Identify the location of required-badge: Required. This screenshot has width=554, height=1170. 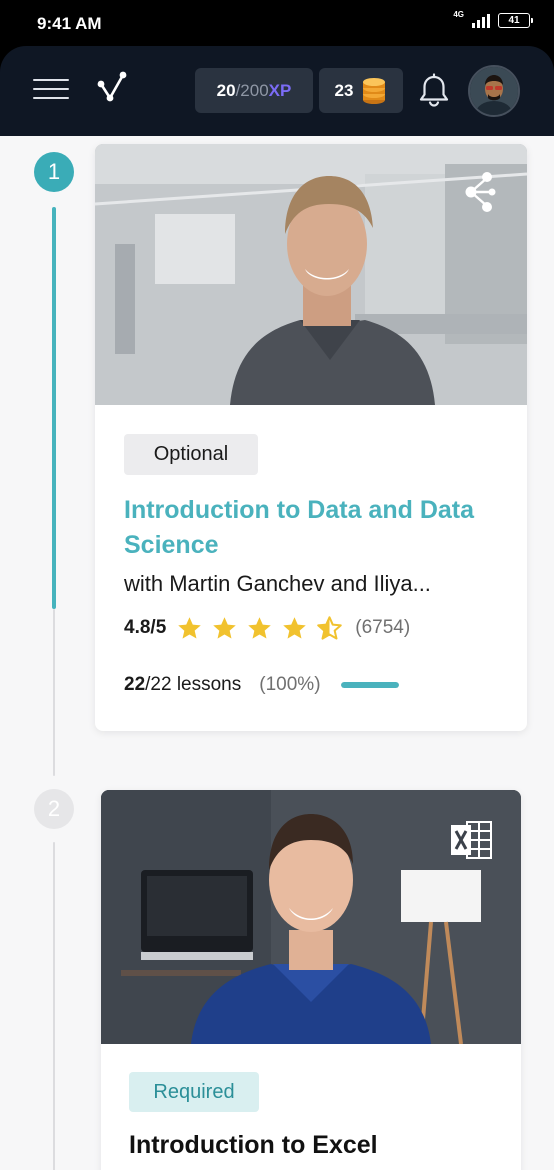
(194, 1092).